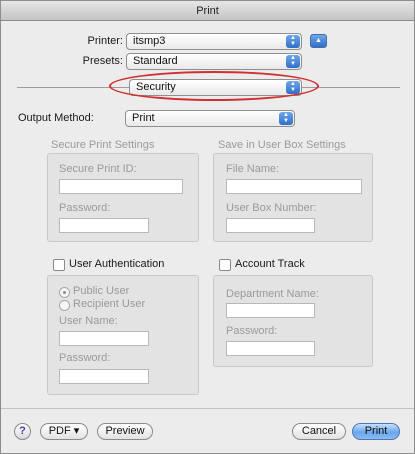 This screenshot has height=454, width=415. What do you see at coordinates (270, 348) in the screenshot?
I see `account-track-password-field` at bounding box center [270, 348].